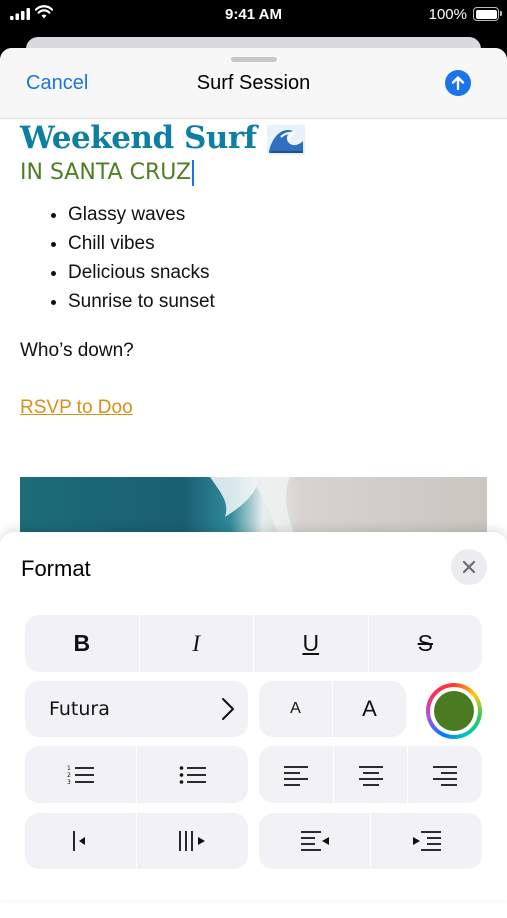 This screenshot has width=507, height=918. I want to click on block-quote-group, so click(136, 841).